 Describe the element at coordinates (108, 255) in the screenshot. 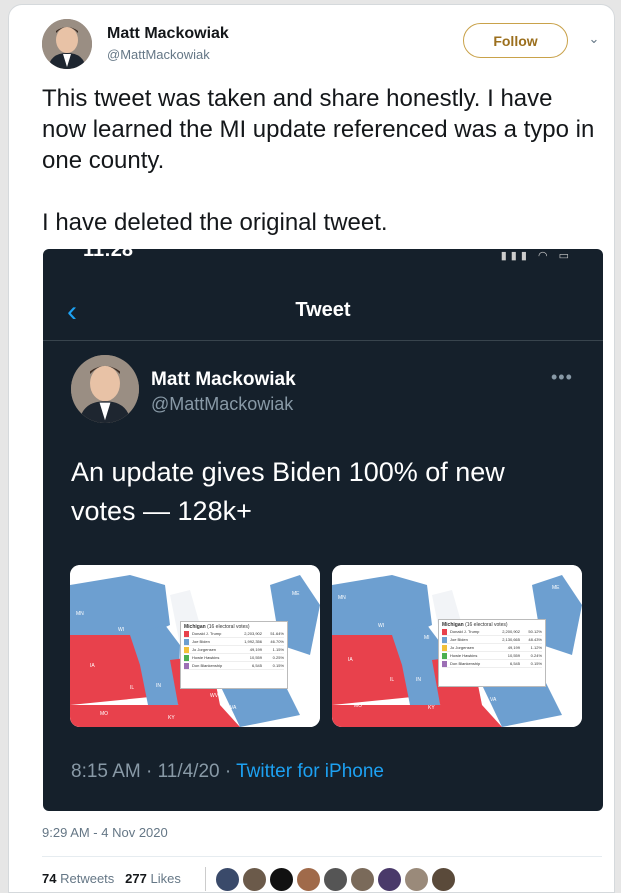

I see `status-time: 11:28` at that location.